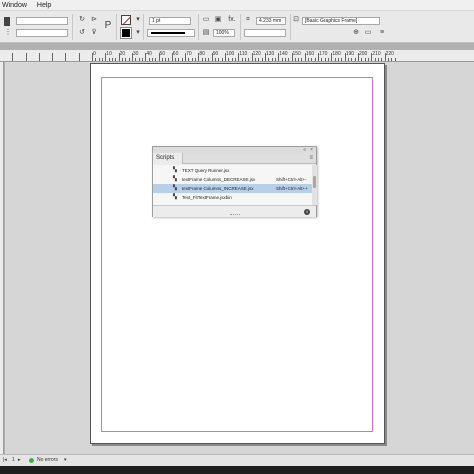 The height and width of the screenshot is (474, 474). What do you see at coordinates (108, 26) in the screenshot?
I see `type-on-path-icon: P` at bounding box center [108, 26].